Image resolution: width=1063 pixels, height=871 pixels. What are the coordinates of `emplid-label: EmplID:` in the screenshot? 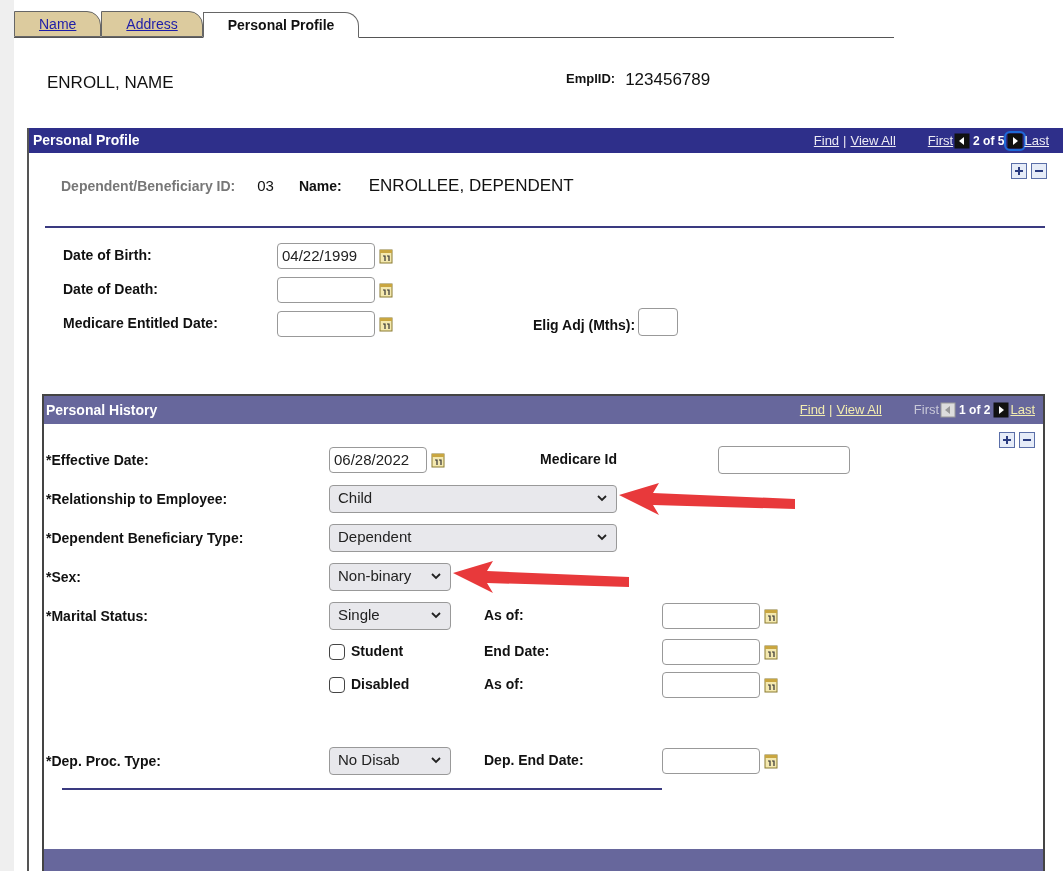 It's located at (591, 79).